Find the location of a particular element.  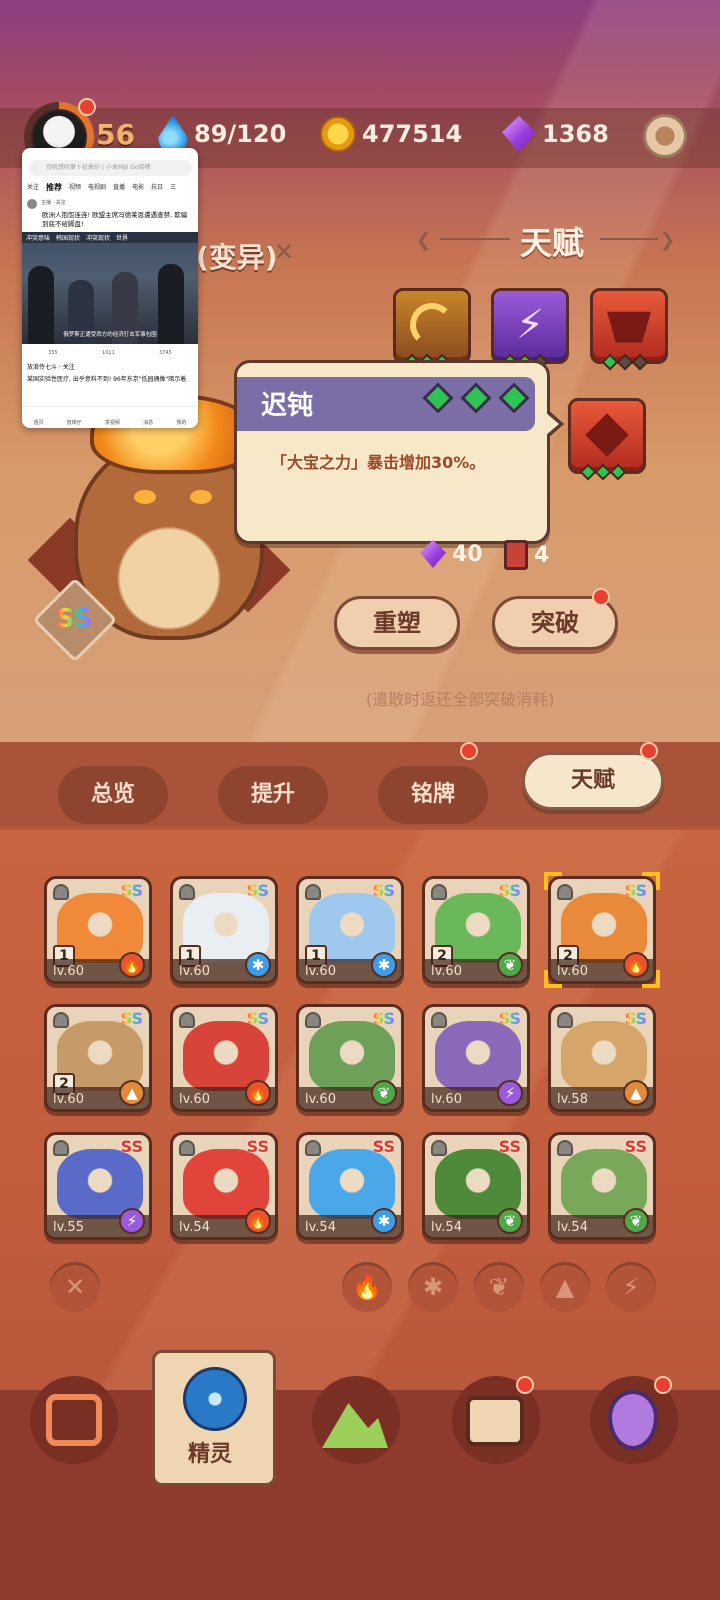

feed-nav-item: 发视频 is located at coordinates (112, 423).